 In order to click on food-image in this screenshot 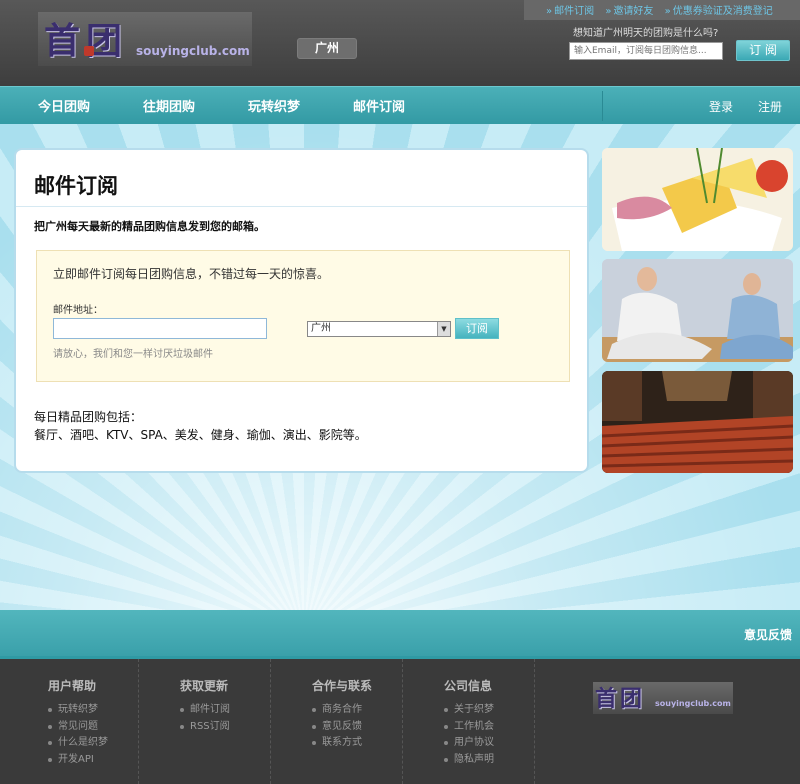, I will do `click(697, 199)`.